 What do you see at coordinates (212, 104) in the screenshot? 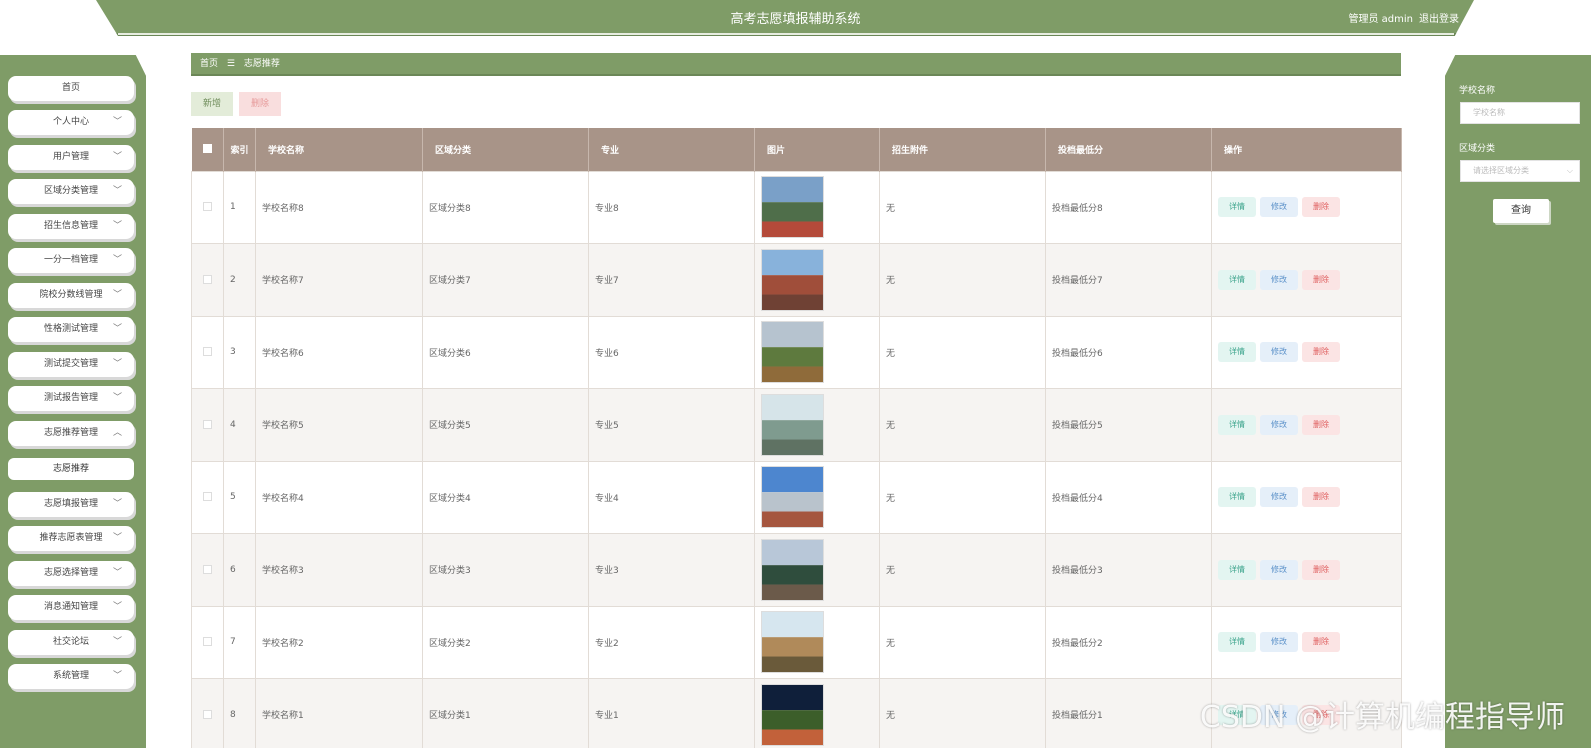
I see `add-button: 新增` at bounding box center [212, 104].